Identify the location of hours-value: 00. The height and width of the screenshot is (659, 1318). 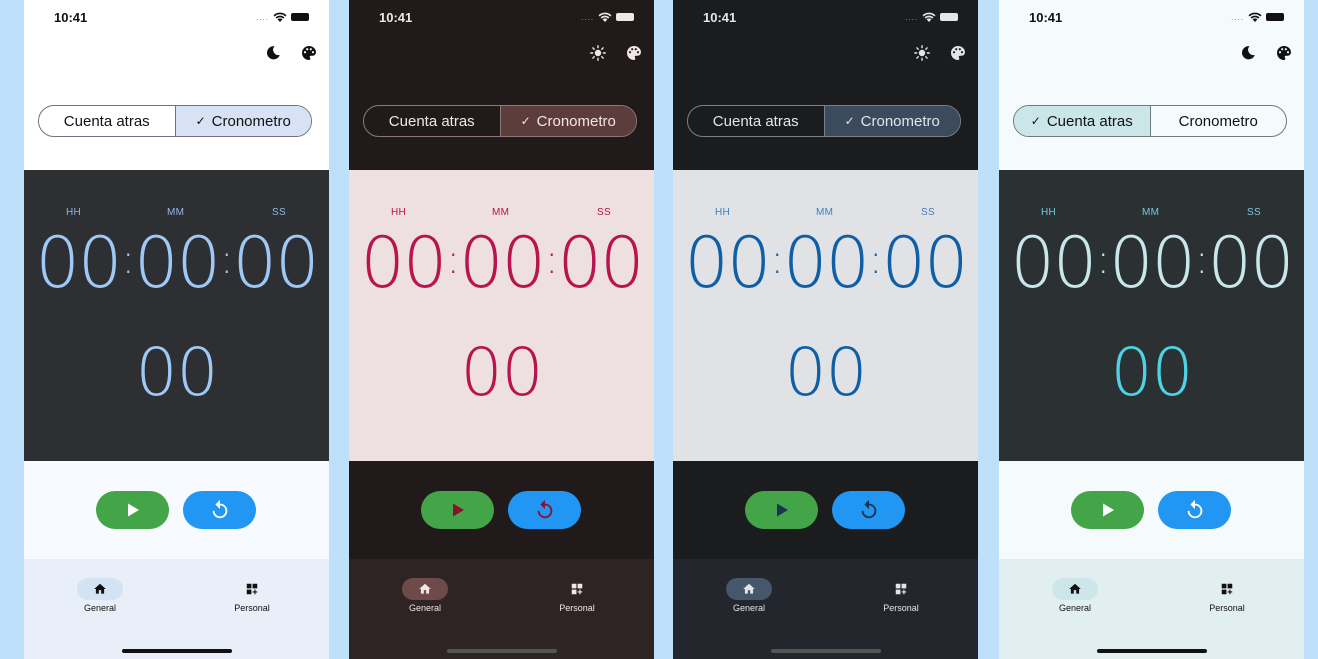
(727, 263).